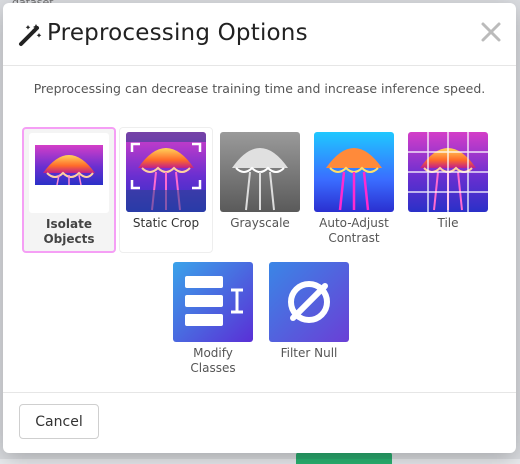 Image resolution: width=520 pixels, height=464 pixels. What do you see at coordinates (59, 421) in the screenshot?
I see `cancel-button: Cancel` at bounding box center [59, 421].